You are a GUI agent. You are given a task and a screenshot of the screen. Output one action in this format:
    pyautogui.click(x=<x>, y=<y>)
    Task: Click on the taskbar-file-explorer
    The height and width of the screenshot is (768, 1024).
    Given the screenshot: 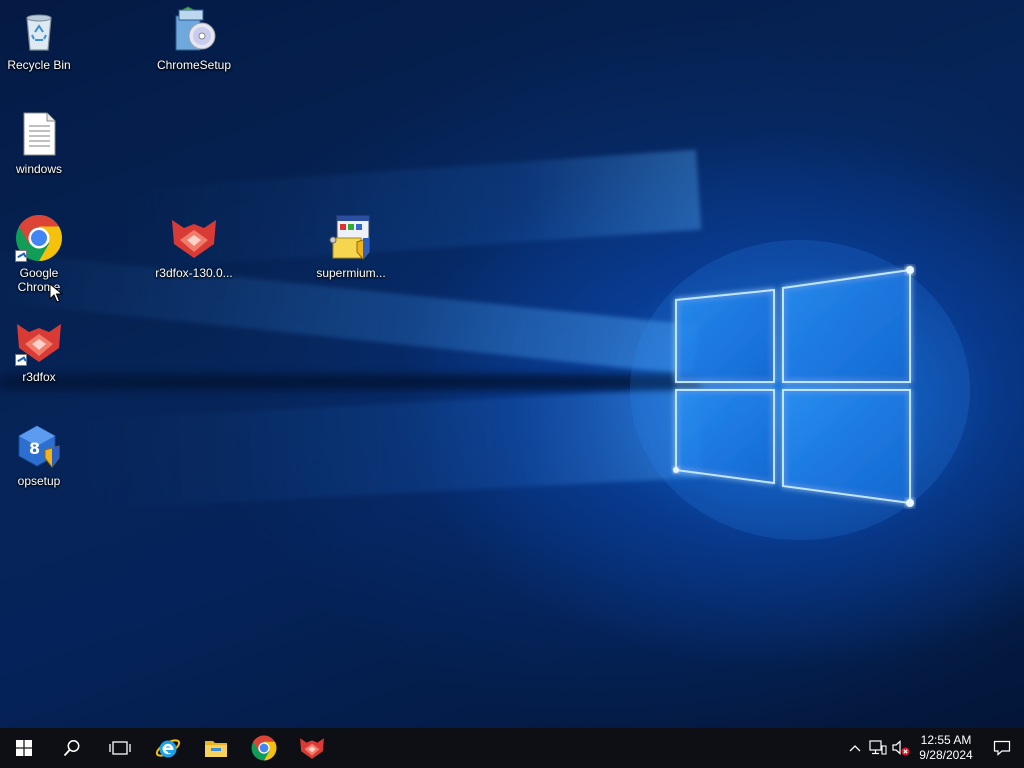 What is the action you would take?
    pyautogui.click(x=216, y=748)
    